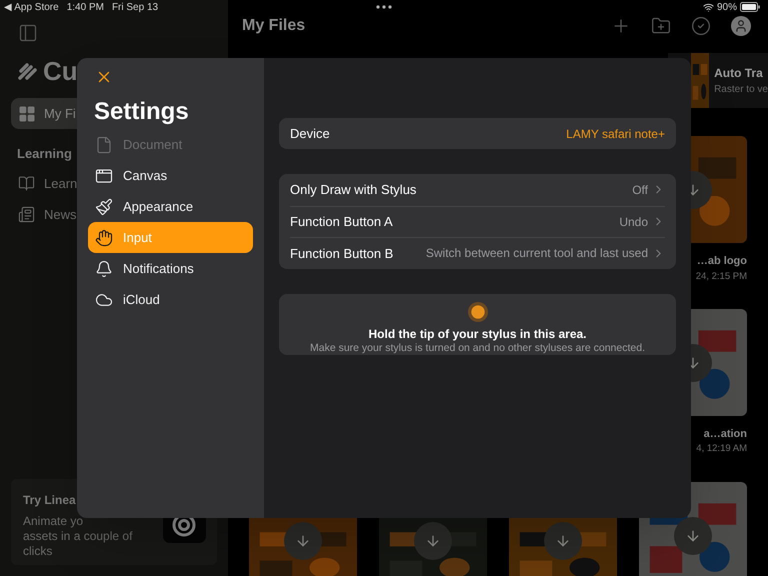  I want to click on file-name: …ab logo, so click(721, 261).